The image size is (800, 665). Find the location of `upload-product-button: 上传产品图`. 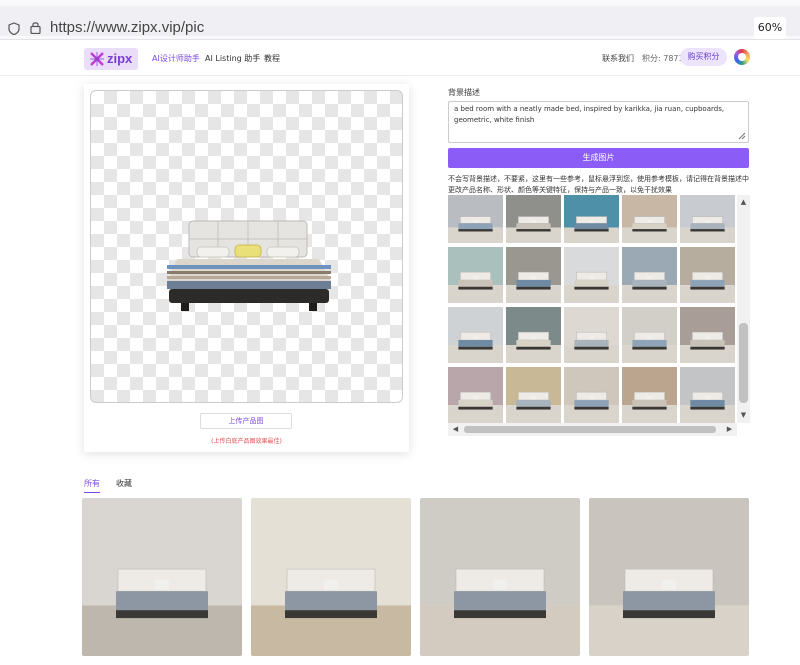

upload-product-button: 上传产品图 is located at coordinates (246, 421).